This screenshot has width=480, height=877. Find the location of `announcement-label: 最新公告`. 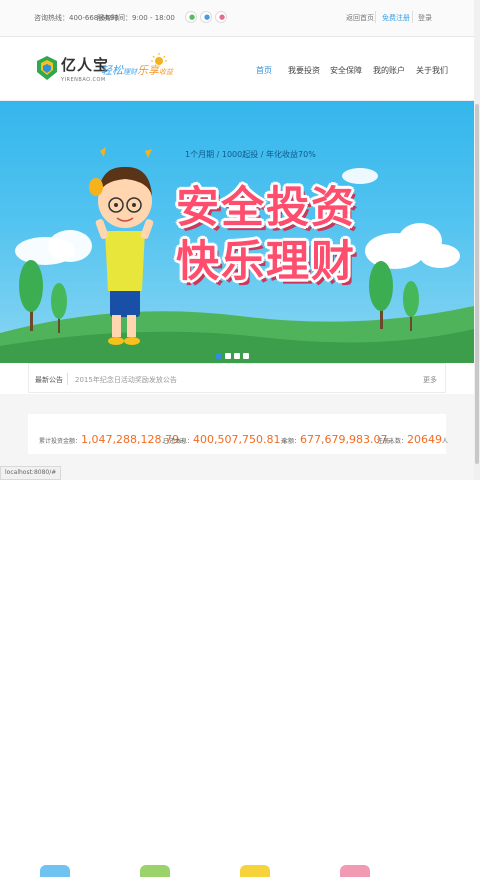

announcement-label: 最新公告 is located at coordinates (49, 380).